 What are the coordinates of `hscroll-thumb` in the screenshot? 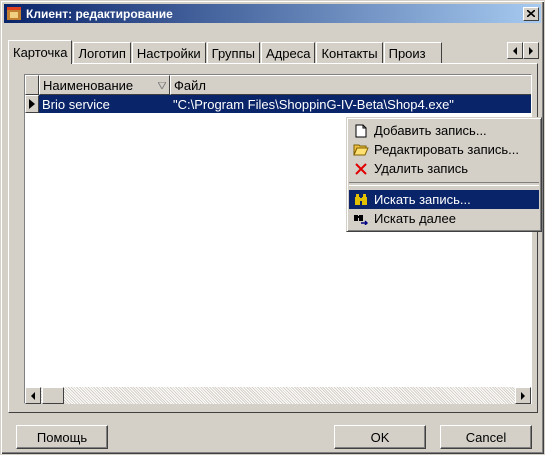 It's located at (53, 395).